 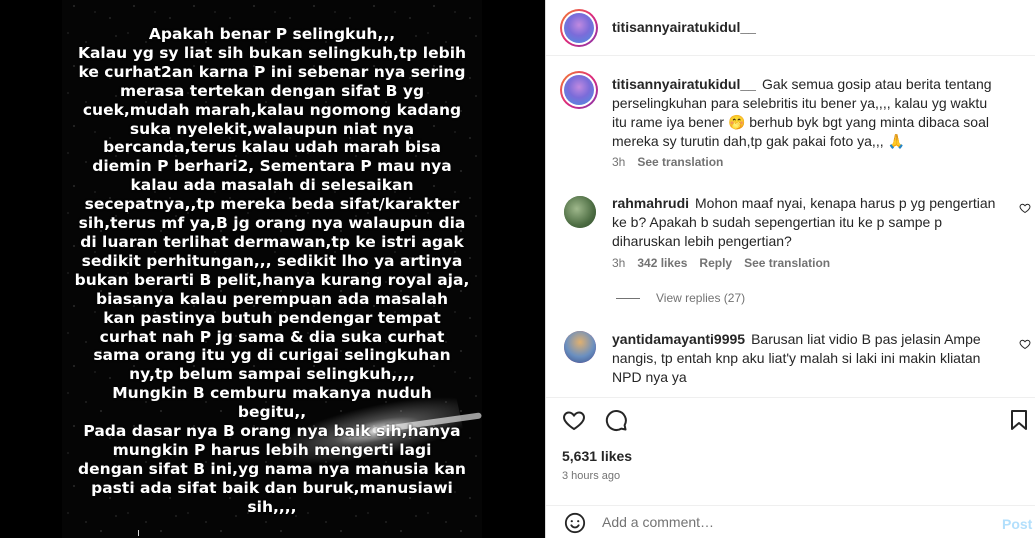 I want to click on comment-likes: 342 likes, so click(x=662, y=263).